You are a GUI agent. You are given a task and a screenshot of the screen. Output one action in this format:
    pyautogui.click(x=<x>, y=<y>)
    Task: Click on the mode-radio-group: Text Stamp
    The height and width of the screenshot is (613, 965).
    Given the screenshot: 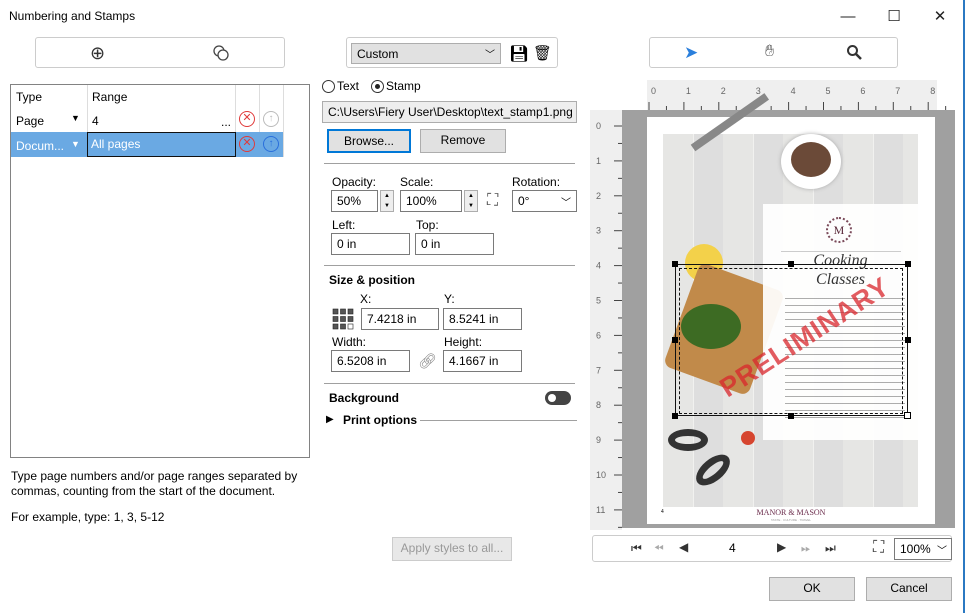 What is the action you would take?
    pyautogui.click(x=371, y=86)
    